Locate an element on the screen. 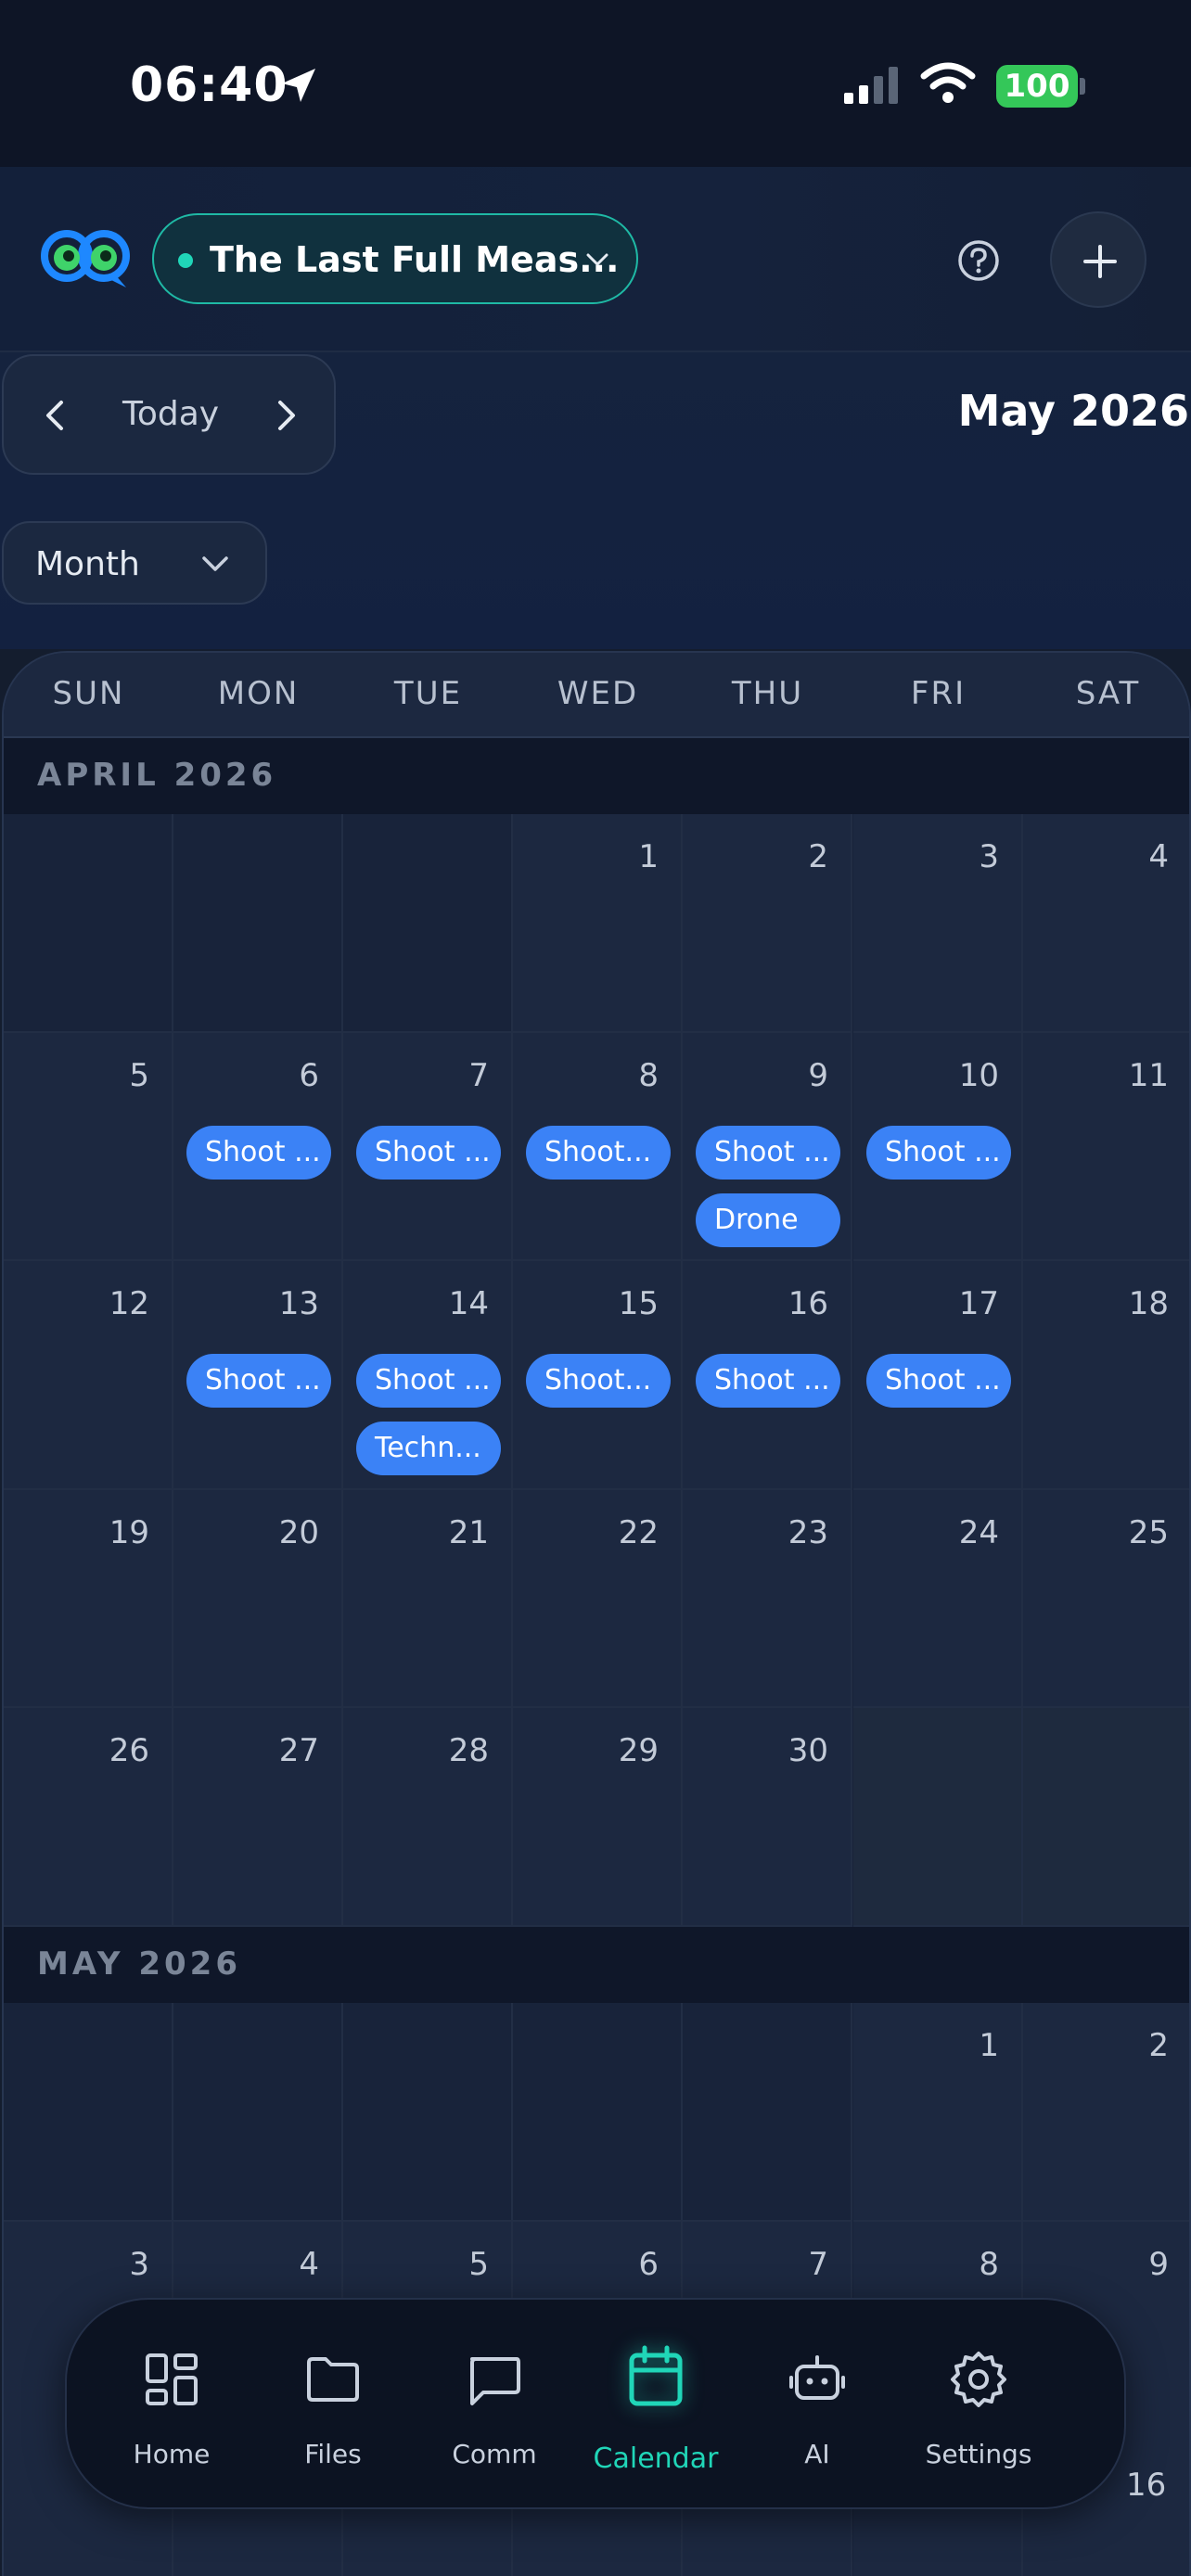  month-section-label: MAY 2026 is located at coordinates (139, 1964).